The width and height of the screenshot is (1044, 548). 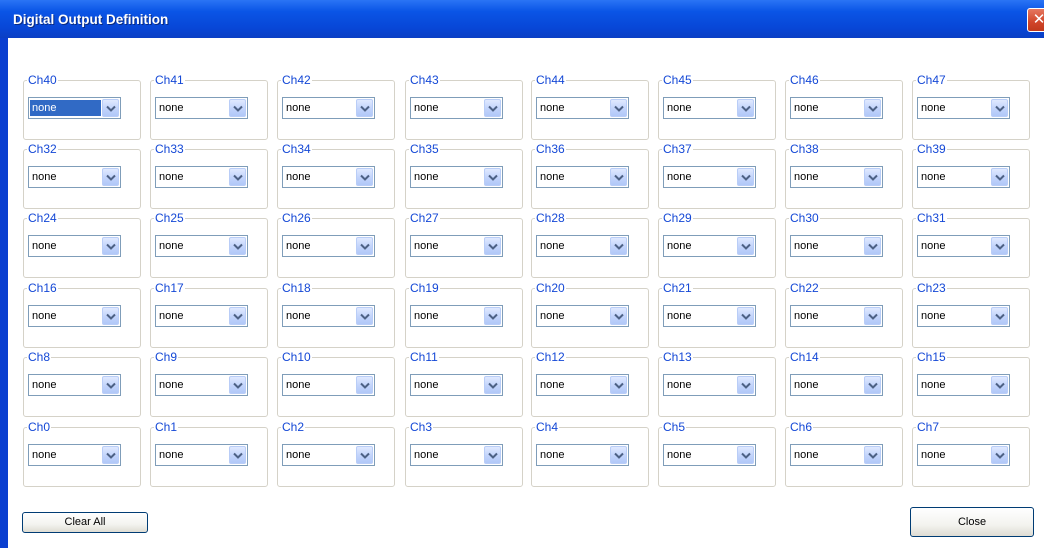 What do you see at coordinates (85, 522) in the screenshot?
I see `clear-all-button: Clear All` at bounding box center [85, 522].